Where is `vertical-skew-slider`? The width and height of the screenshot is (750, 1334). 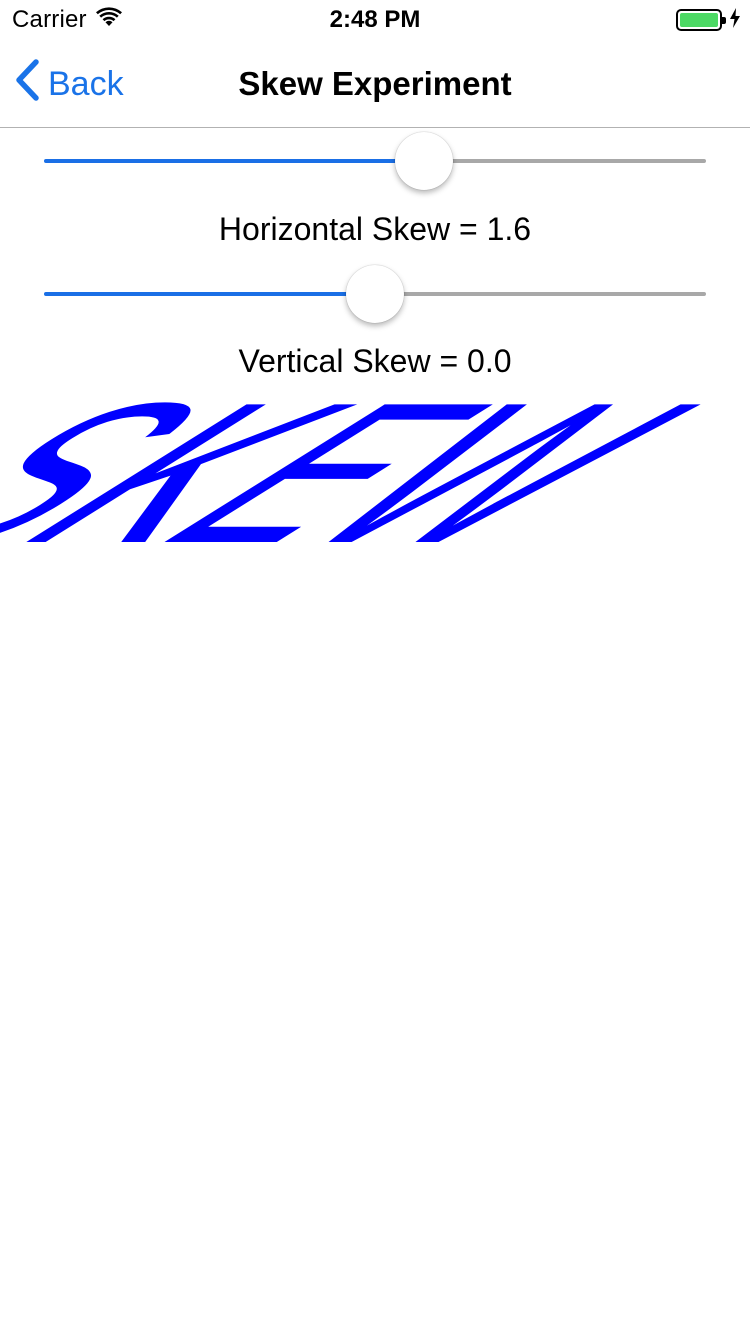 vertical-skew-slider is located at coordinates (375, 294).